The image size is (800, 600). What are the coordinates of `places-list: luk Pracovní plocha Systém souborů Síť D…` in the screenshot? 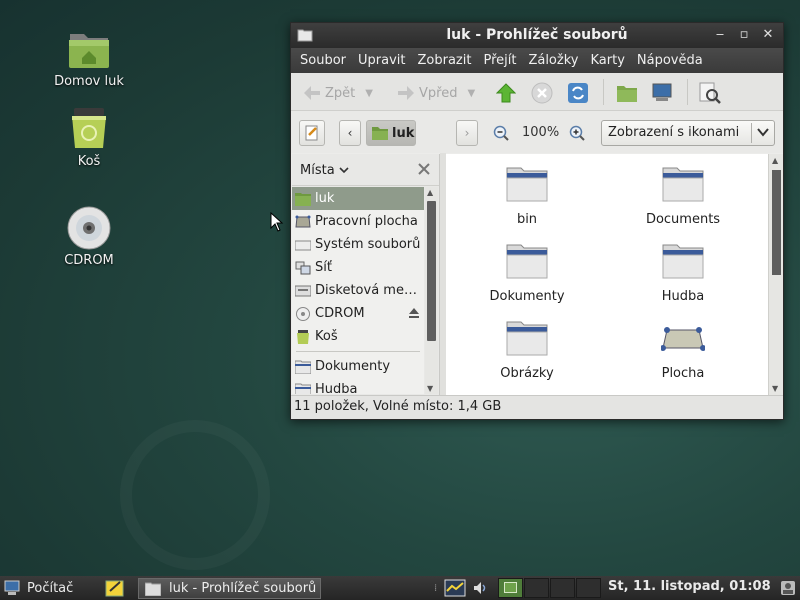 It's located at (358, 290).